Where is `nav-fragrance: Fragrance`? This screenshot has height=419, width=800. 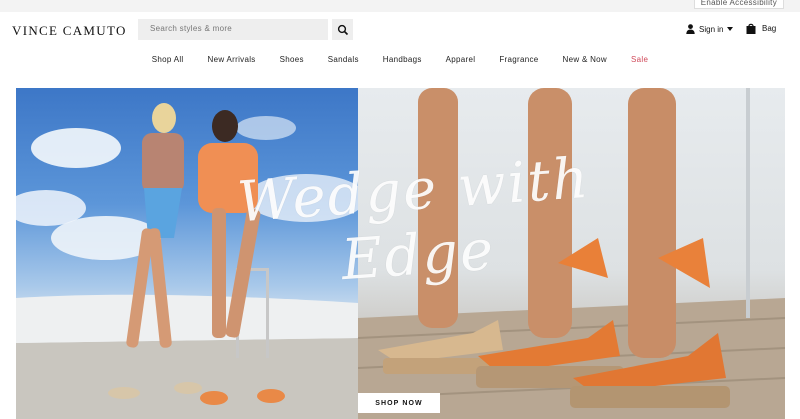 nav-fragrance: Fragrance is located at coordinates (518, 59).